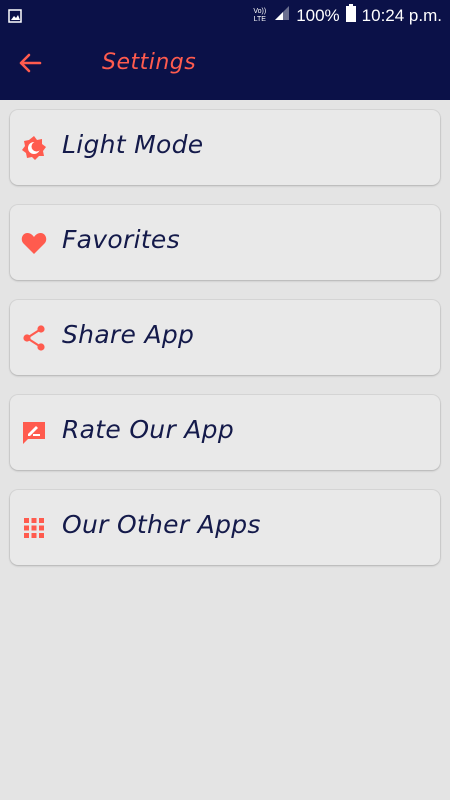 The height and width of the screenshot is (800, 450). I want to click on menu-item-label: Share App, so click(128, 334).